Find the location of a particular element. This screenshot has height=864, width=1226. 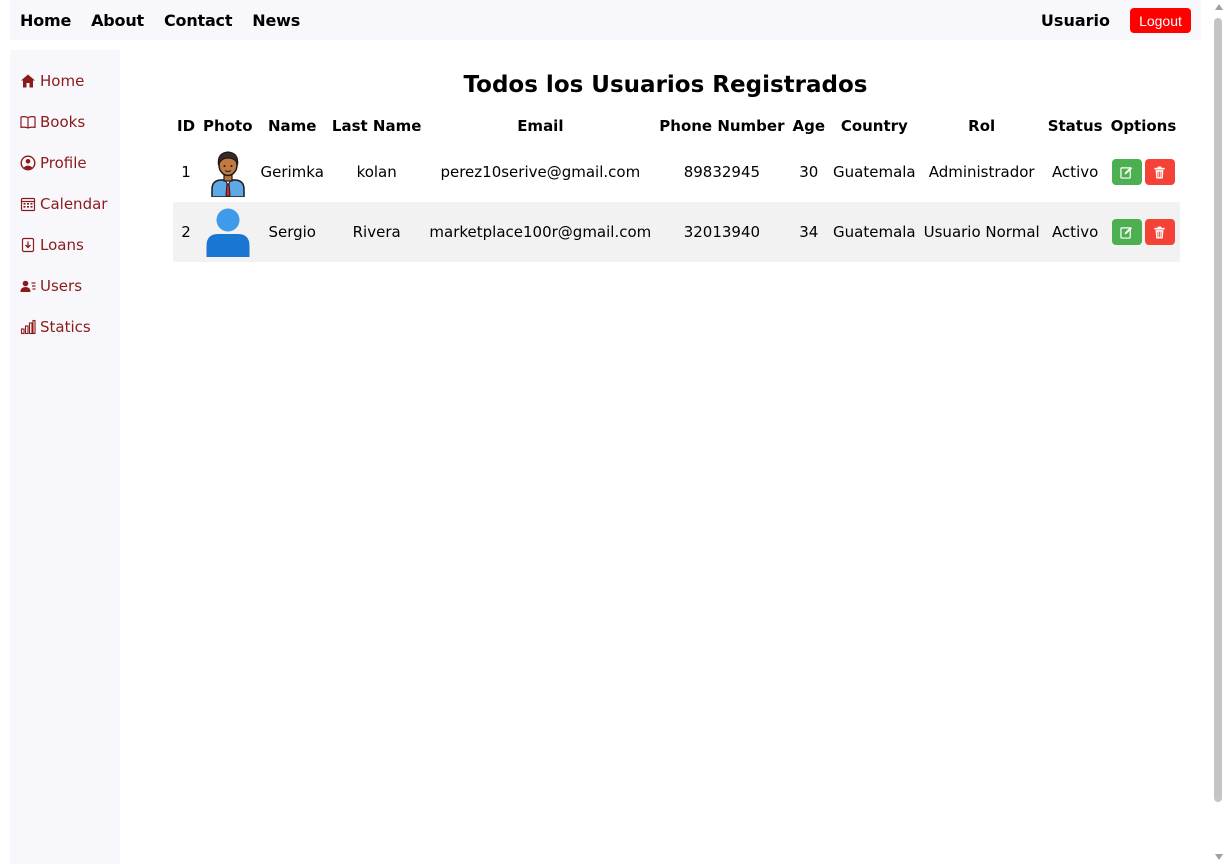

sidebar-item-label: Users is located at coordinates (61, 286).